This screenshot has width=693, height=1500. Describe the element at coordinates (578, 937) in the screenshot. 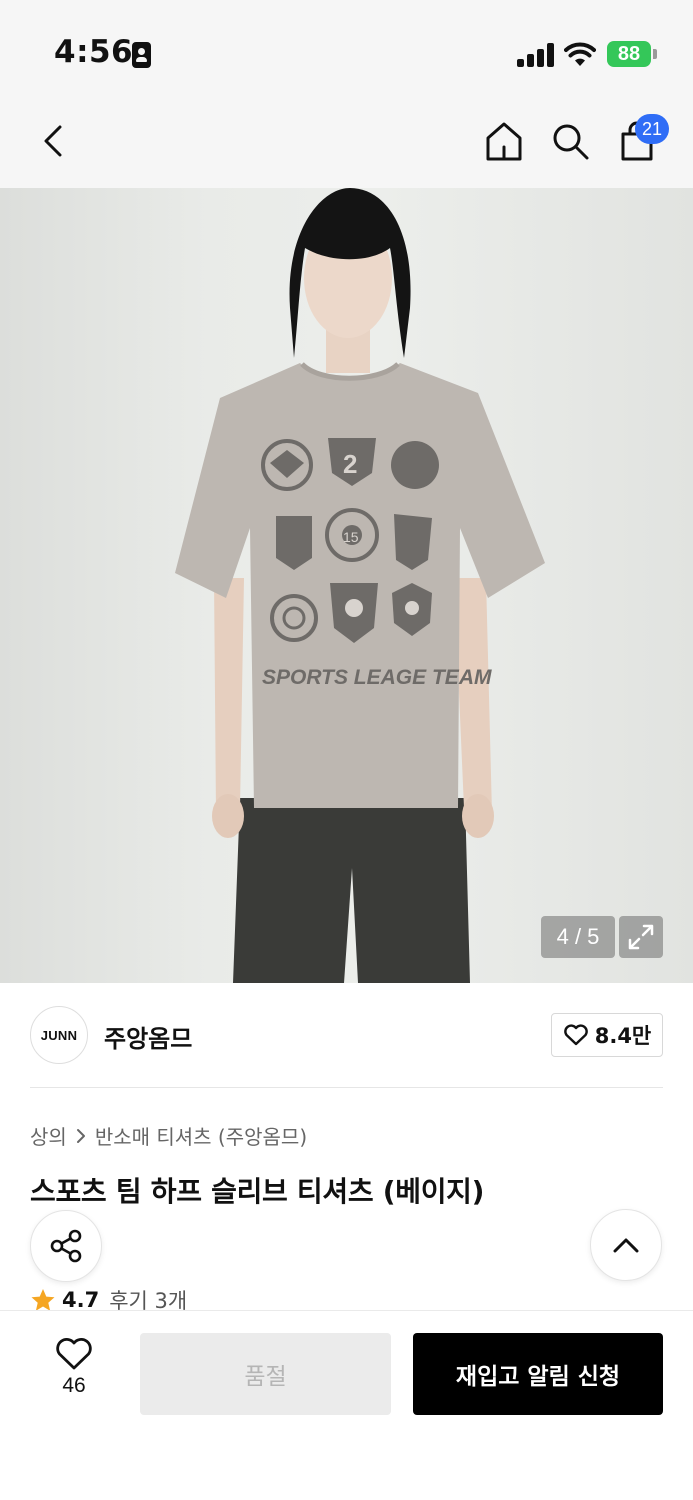

I see `image-counter: 4 / 5` at that location.